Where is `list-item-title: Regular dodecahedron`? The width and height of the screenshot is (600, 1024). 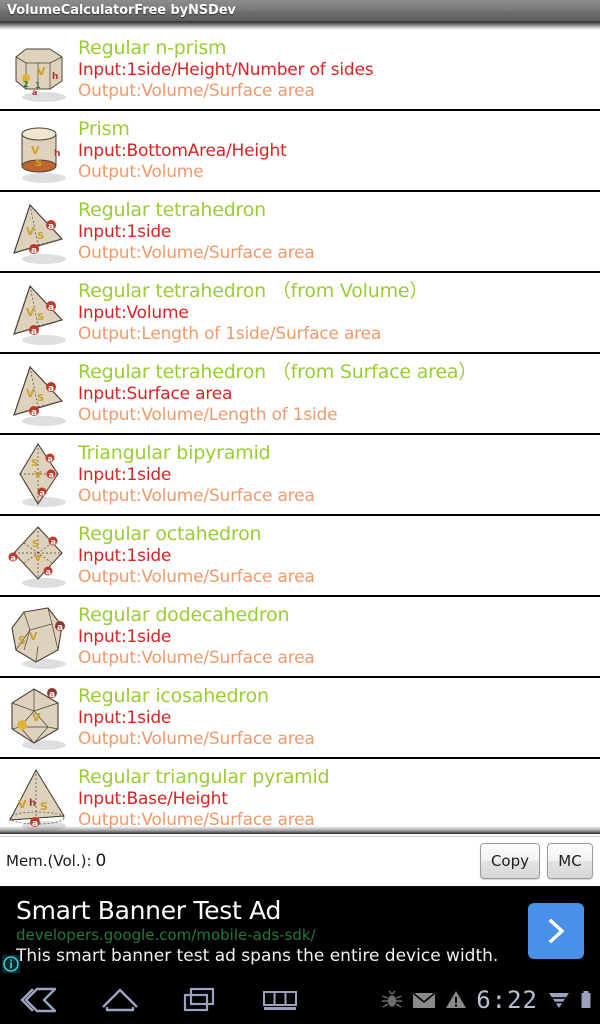 list-item-title: Regular dodecahedron is located at coordinates (184, 615).